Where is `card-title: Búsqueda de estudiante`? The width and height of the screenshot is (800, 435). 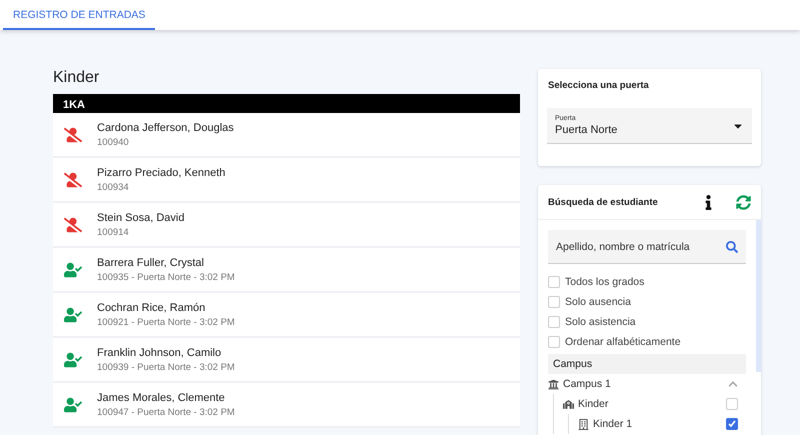
card-title: Búsqueda de estudiante is located at coordinates (603, 202).